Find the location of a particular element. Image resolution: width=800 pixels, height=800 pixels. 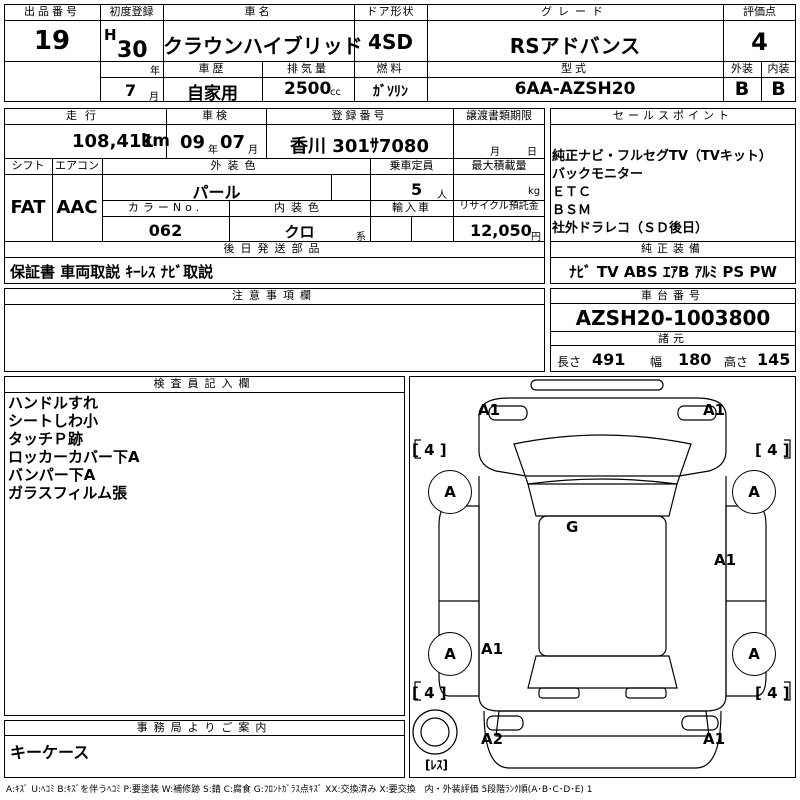

lot-no-value: 19 is located at coordinates (52, 41).